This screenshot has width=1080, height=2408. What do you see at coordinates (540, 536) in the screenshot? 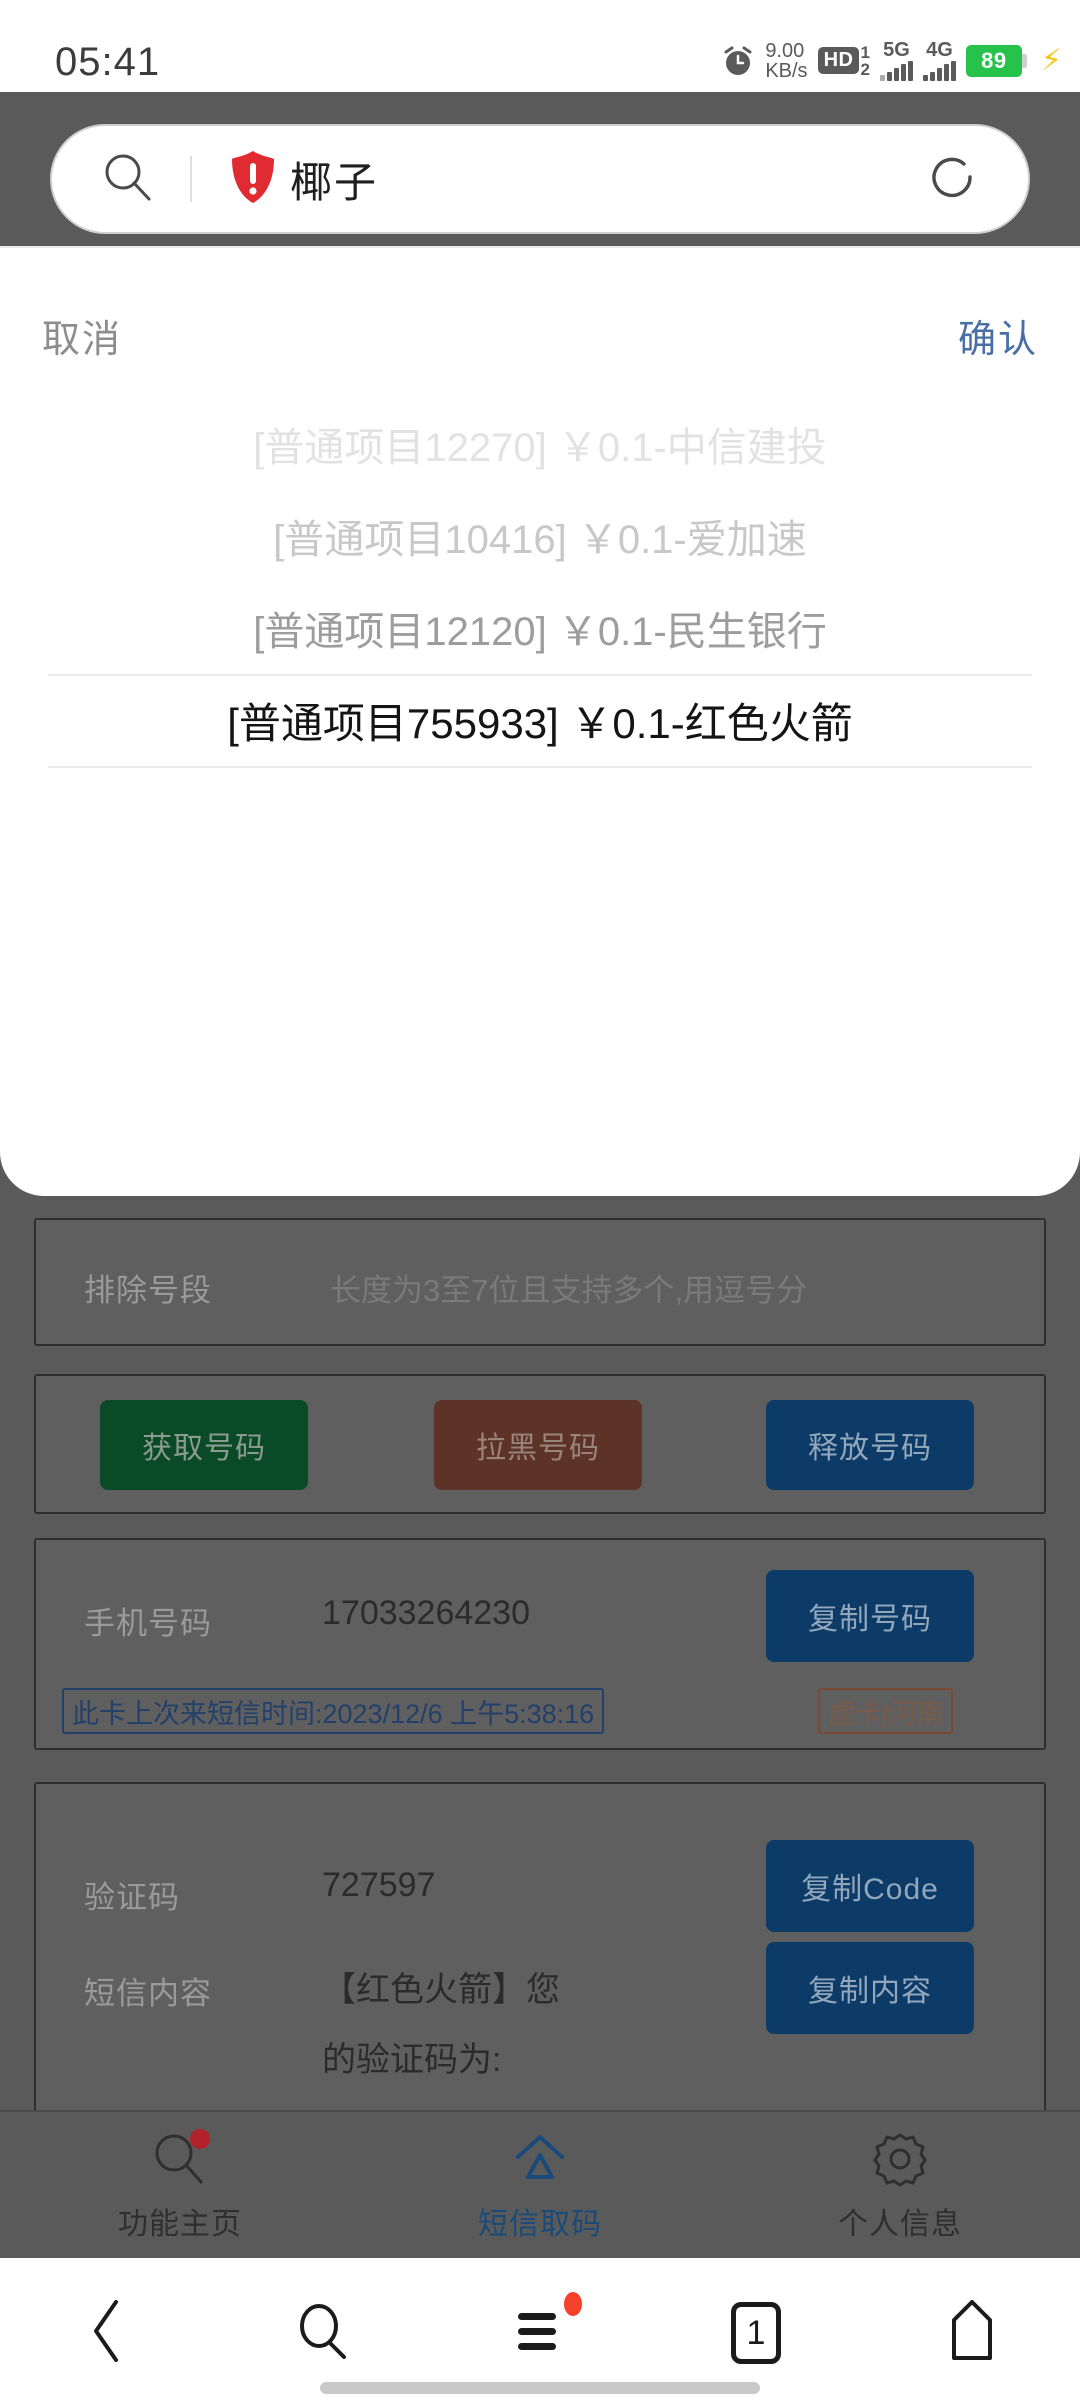
I see `picker-option: [普通项目10416] ￥0.1-爱加速` at bounding box center [540, 536].